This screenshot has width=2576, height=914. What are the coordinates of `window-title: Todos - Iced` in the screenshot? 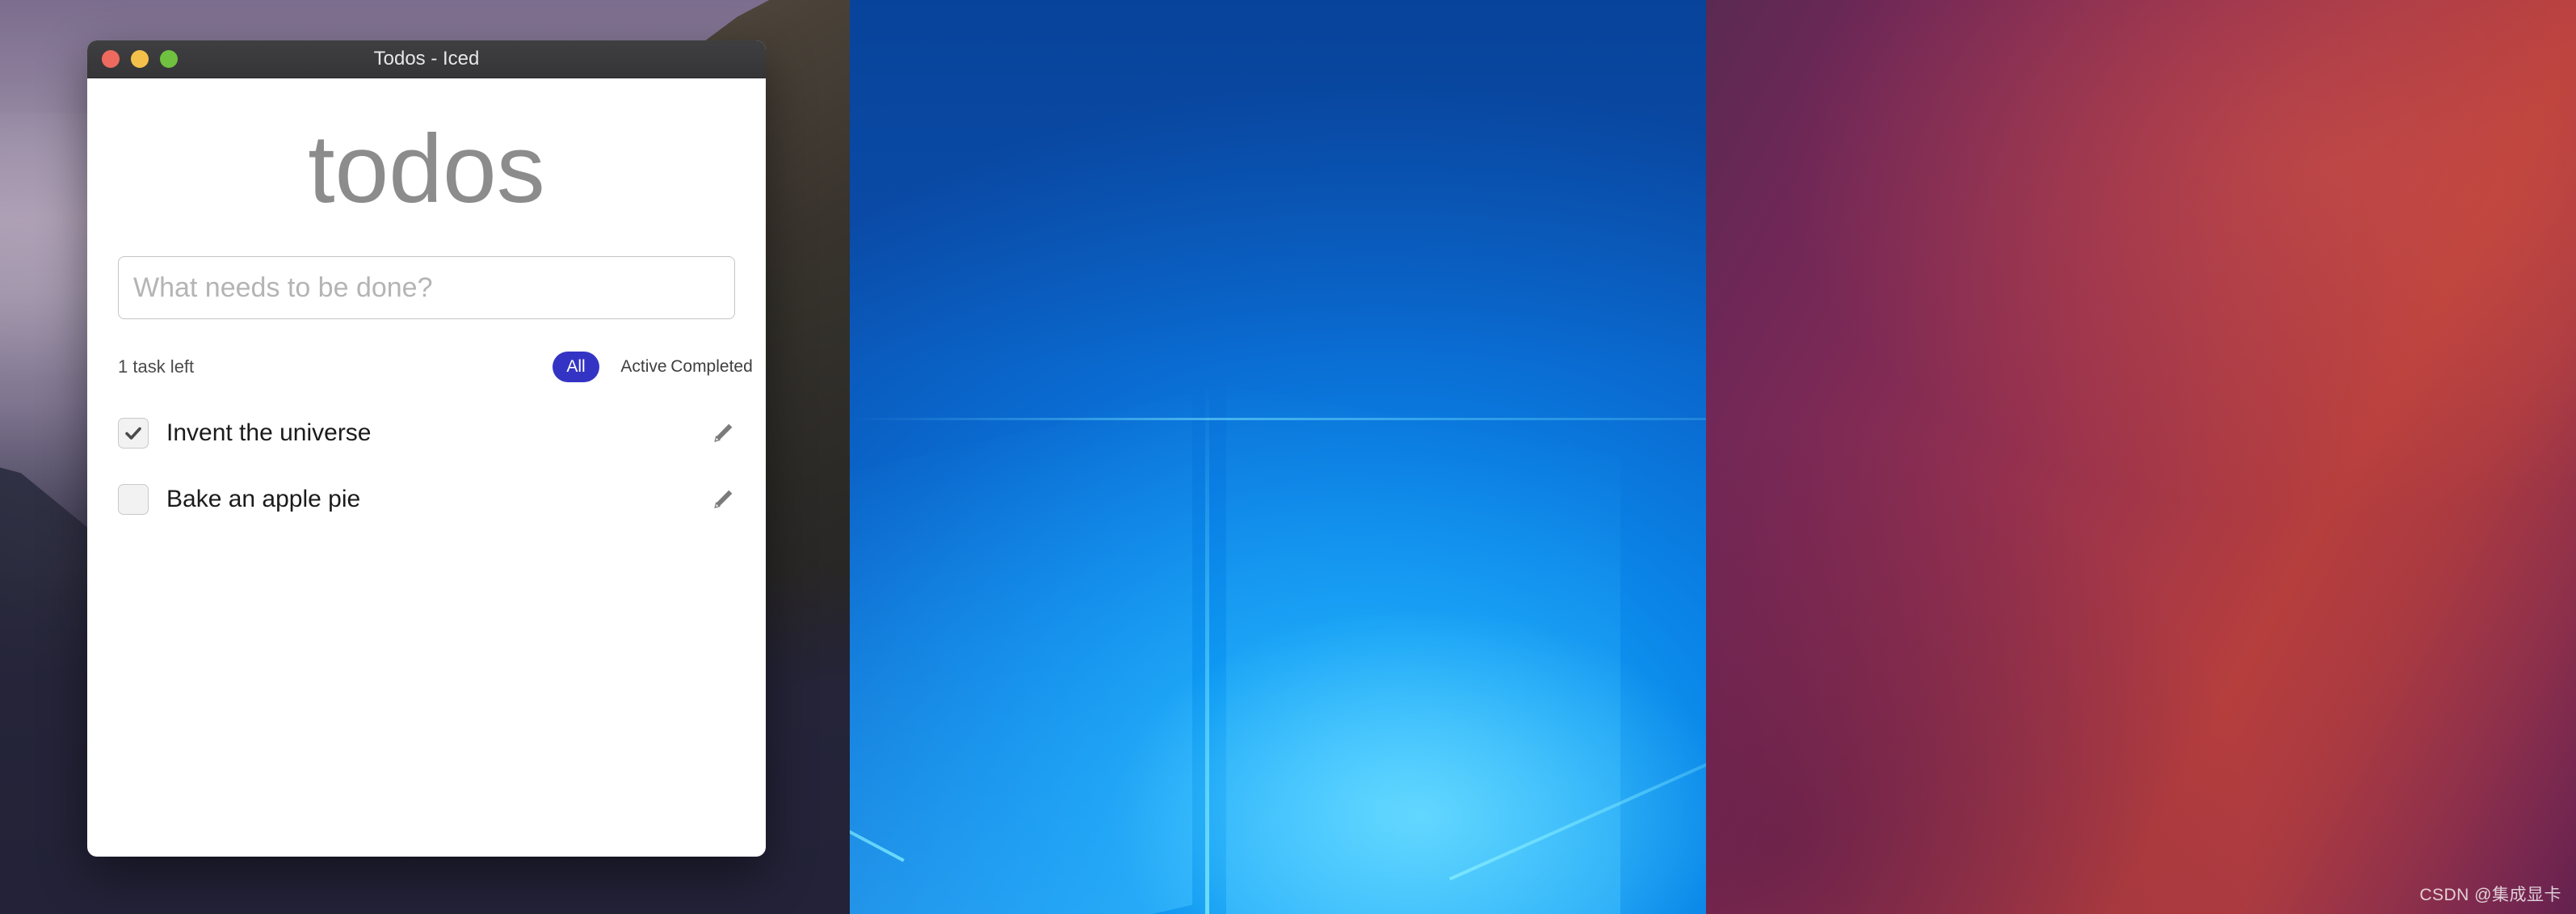 It's located at (427, 58).